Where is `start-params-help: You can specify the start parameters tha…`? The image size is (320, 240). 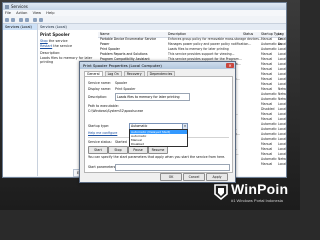
start-params-help: You can specify the start parameters tha… is located at coordinates (157, 157).